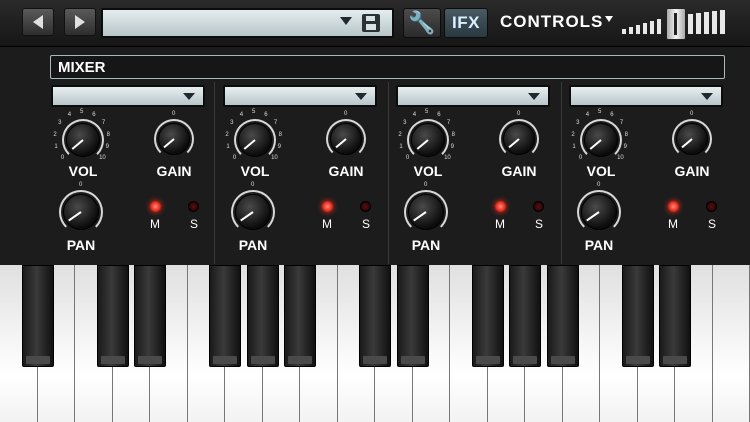  What do you see at coordinates (609, 19) in the screenshot?
I see `controls-caret-icon` at bounding box center [609, 19].